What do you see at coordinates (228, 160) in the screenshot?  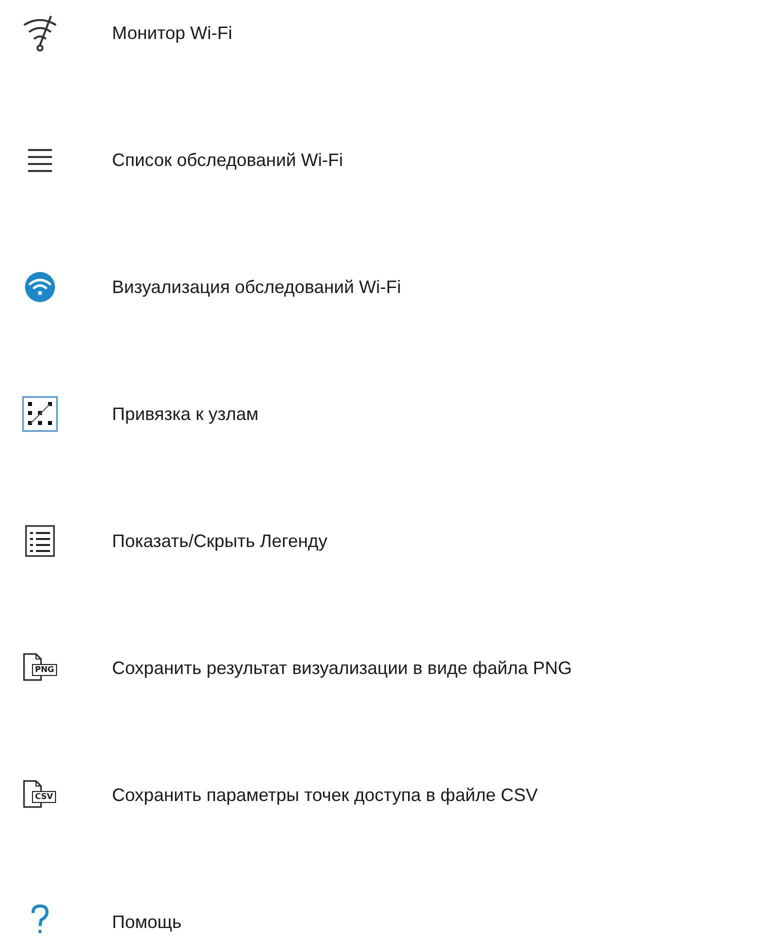 I see `menu-item-label: Список обследований Wi-Fi` at bounding box center [228, 160].